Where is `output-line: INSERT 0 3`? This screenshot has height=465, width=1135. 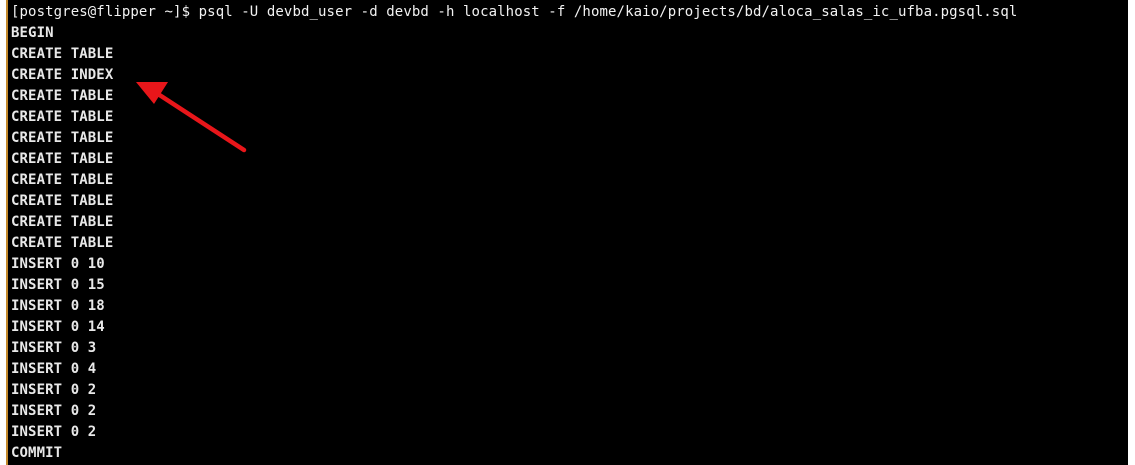
output-line: INSERT 0 3 is located at coordinates (54, 348).